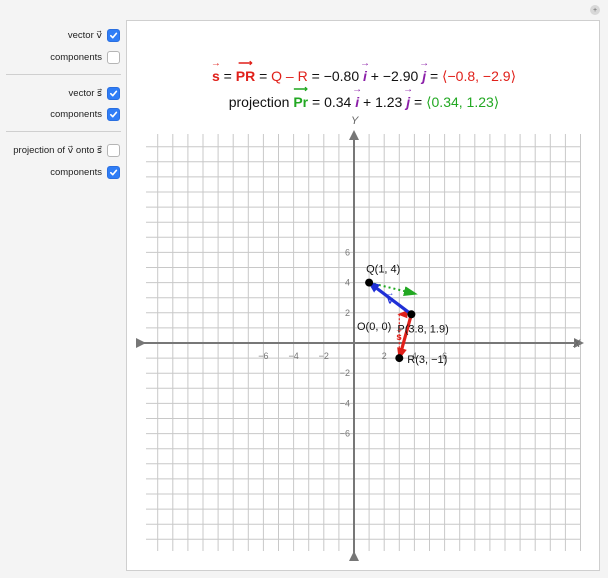 This screenshot has width=608, height=578. I want to click on point-r-label: R(3, −1), so click(427, 360).